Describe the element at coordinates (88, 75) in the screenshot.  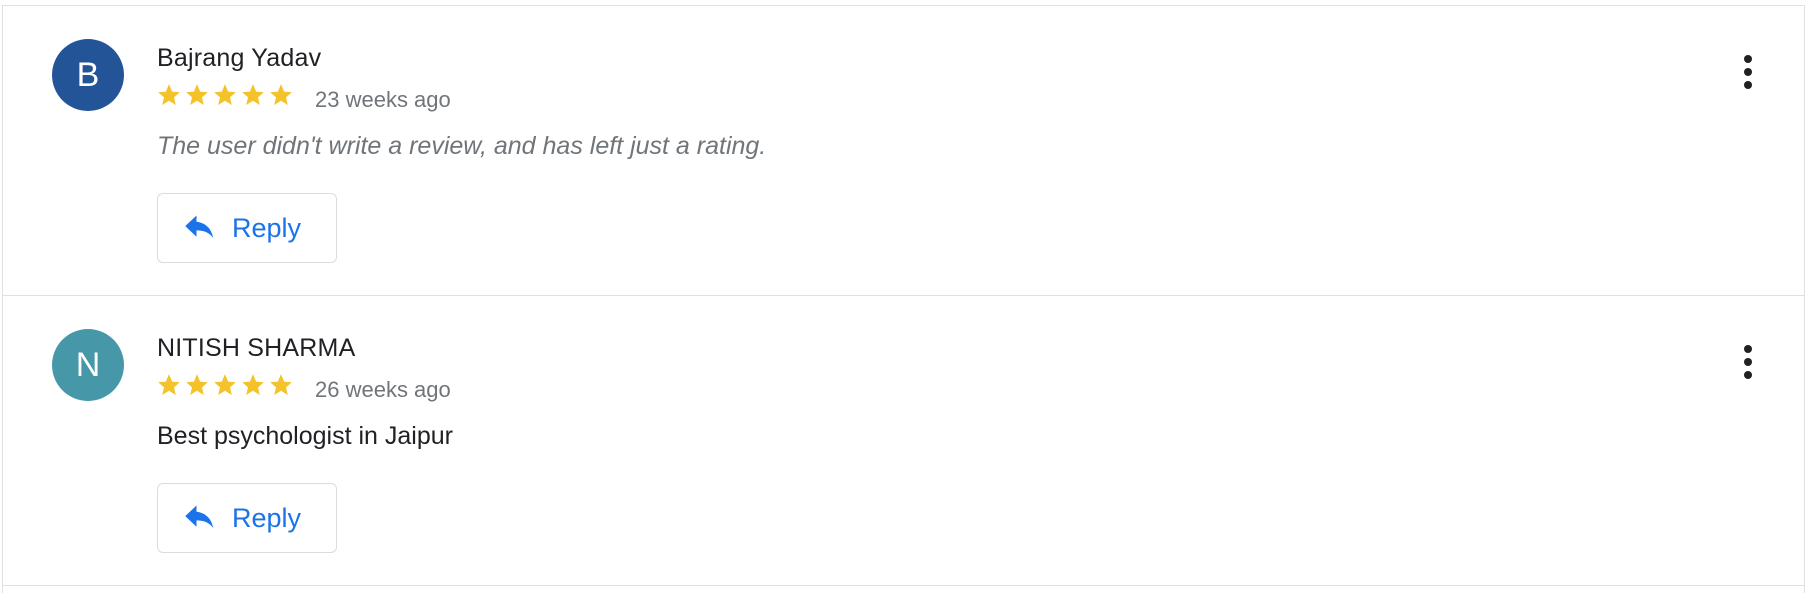
I see `avatar: B` at that location.